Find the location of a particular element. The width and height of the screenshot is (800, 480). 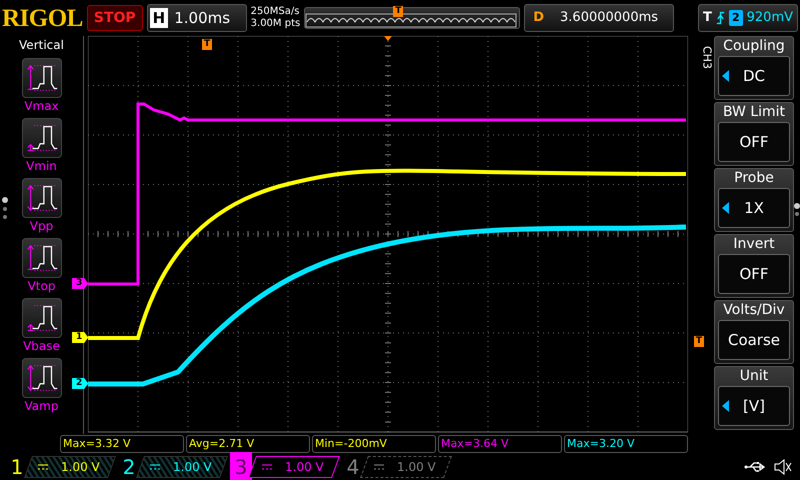

measure-button: Vbase is located at coordinates (42, 326).